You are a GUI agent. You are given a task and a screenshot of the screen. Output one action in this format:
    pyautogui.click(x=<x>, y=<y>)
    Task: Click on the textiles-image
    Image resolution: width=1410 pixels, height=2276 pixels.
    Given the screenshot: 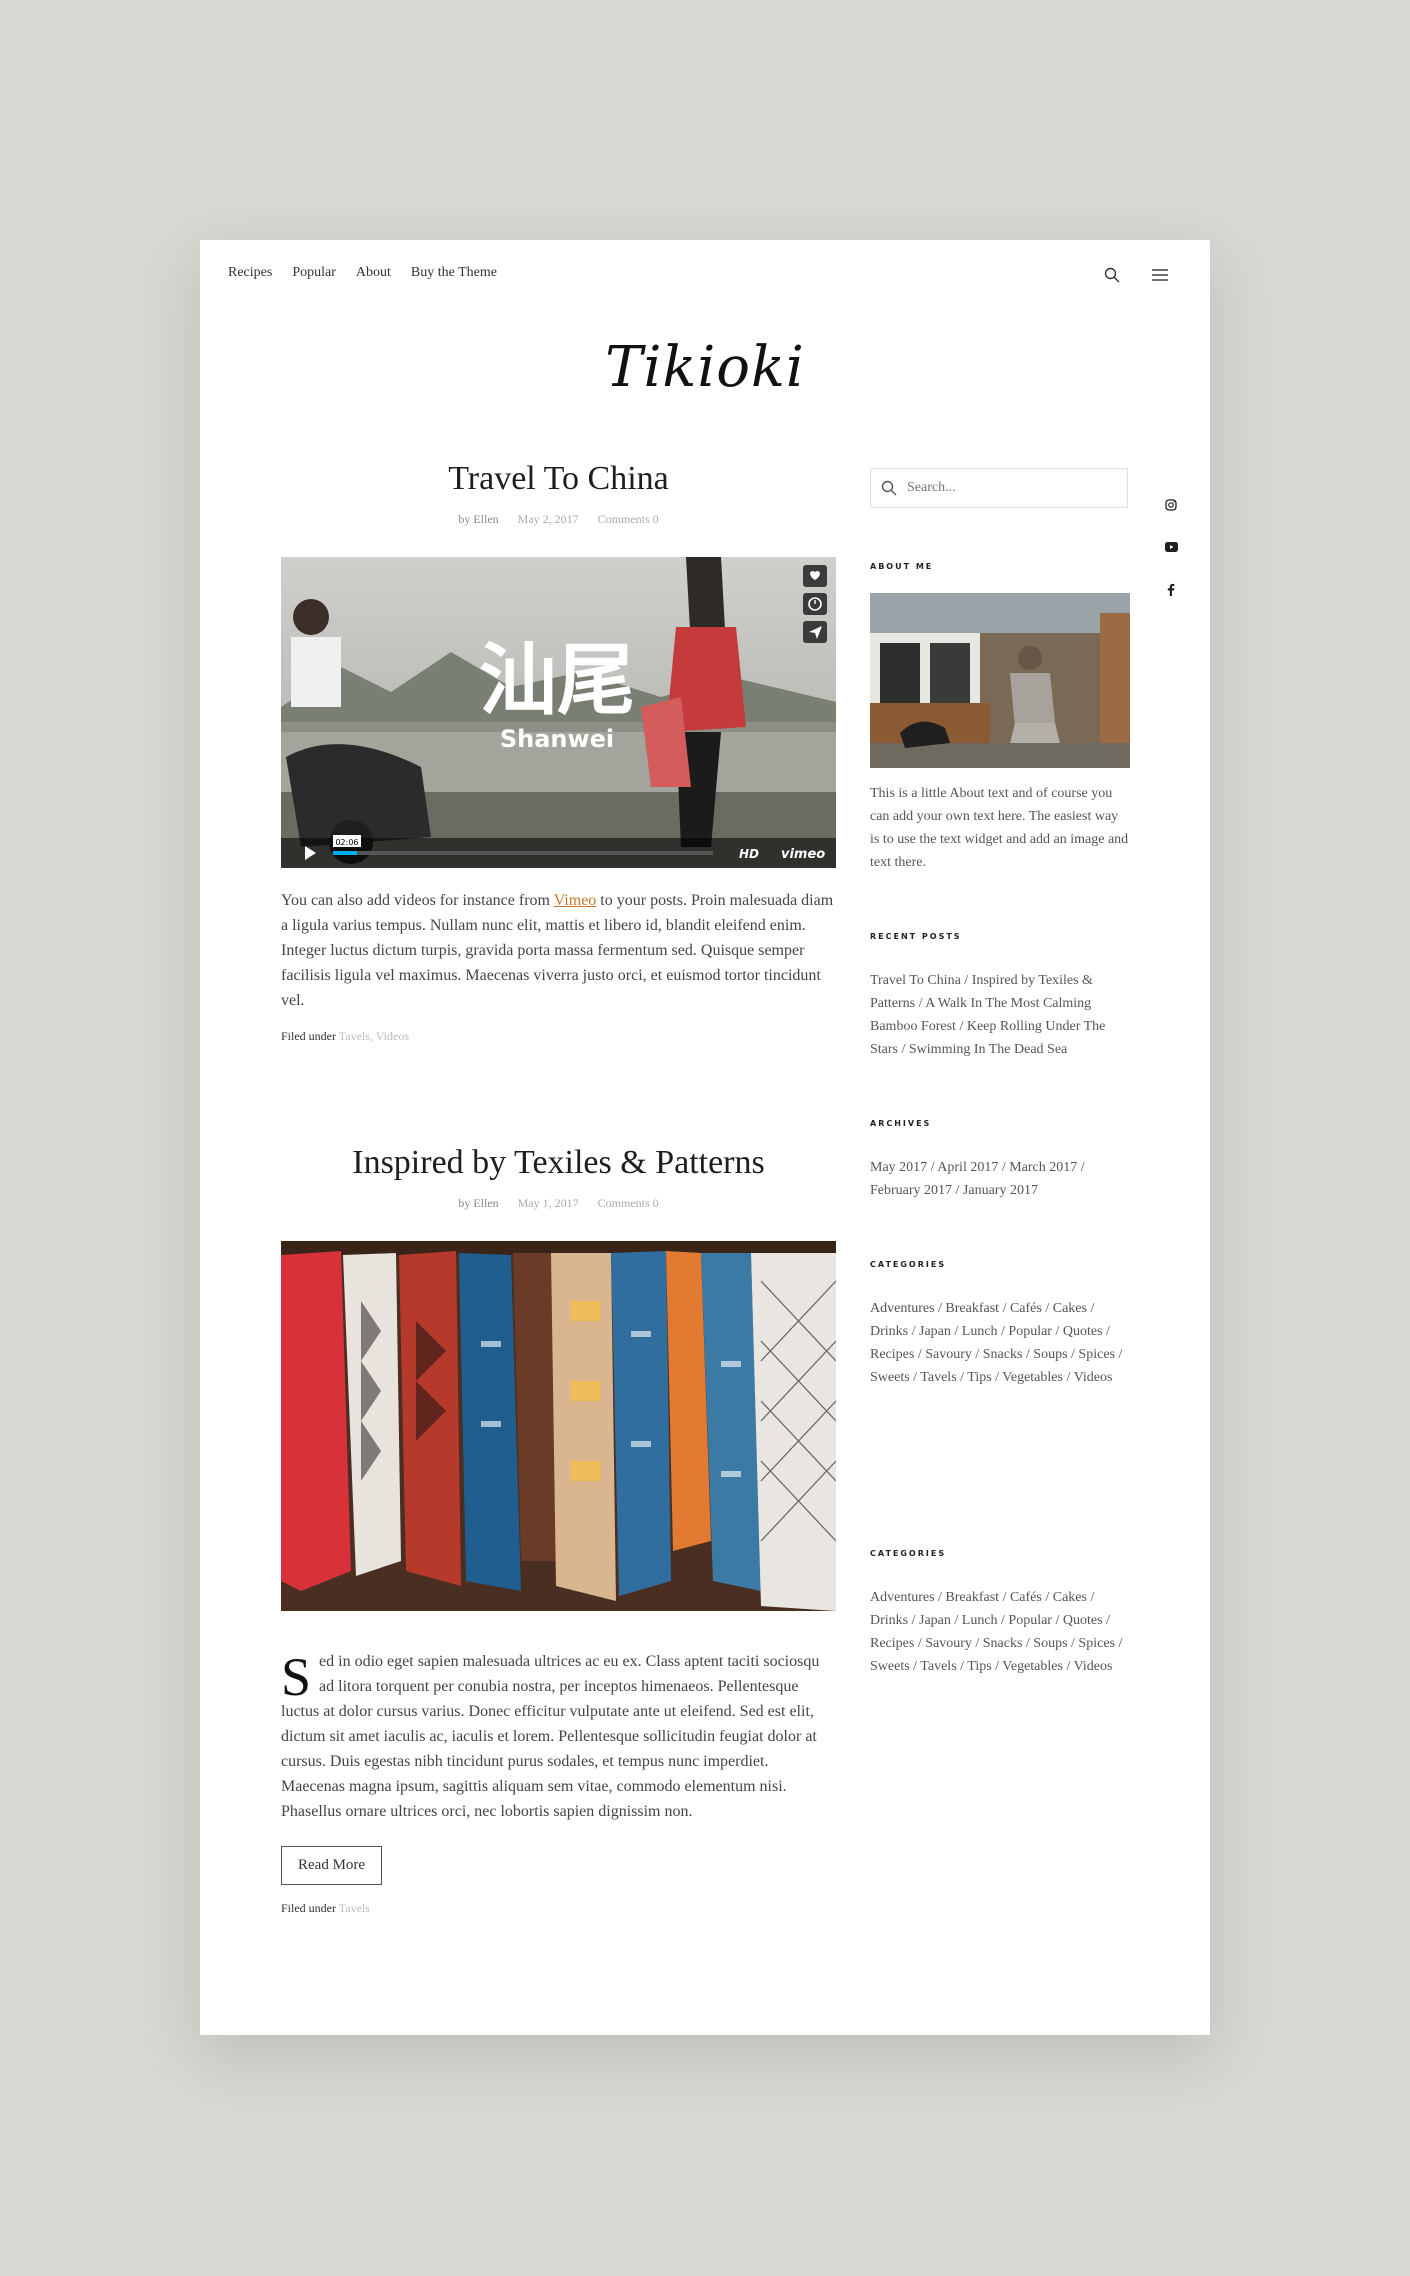 What is the action you would take?
    pyautogui.click(x=558, y=1426)
    